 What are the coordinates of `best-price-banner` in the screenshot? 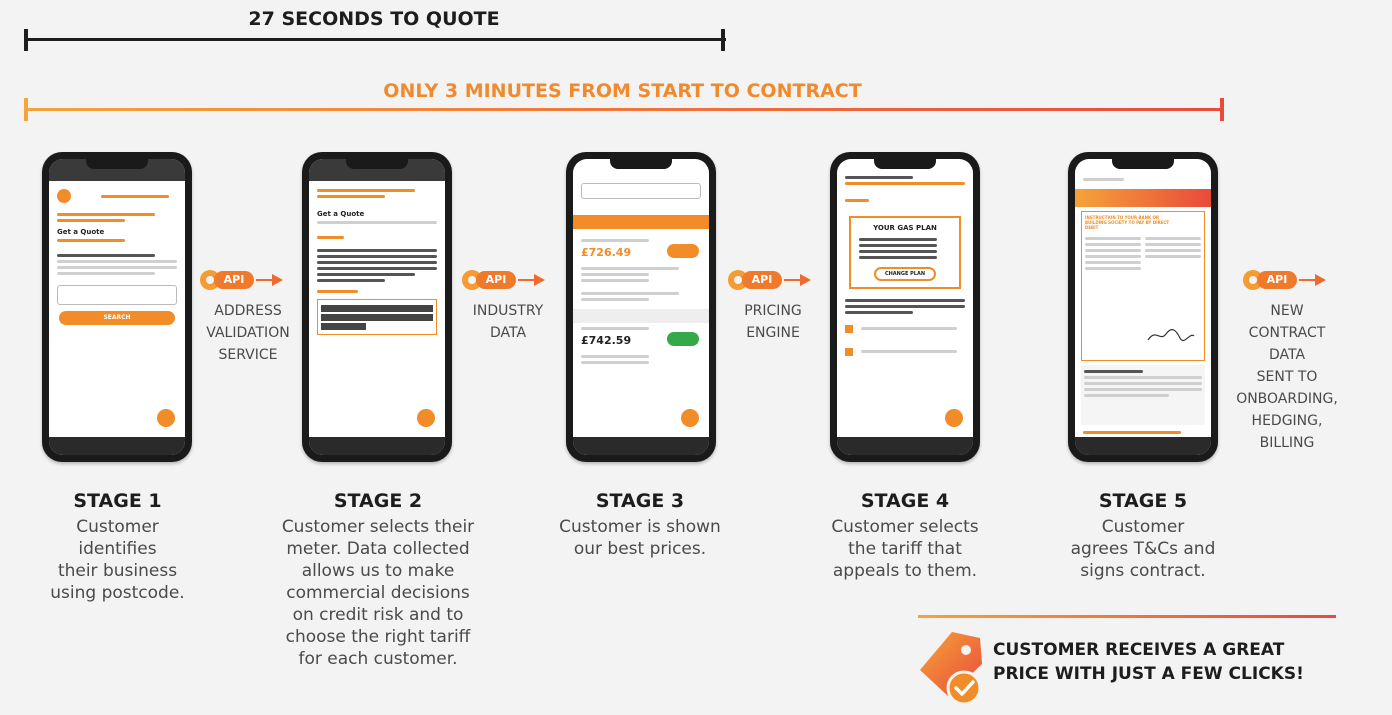 It's located at (641, 222).